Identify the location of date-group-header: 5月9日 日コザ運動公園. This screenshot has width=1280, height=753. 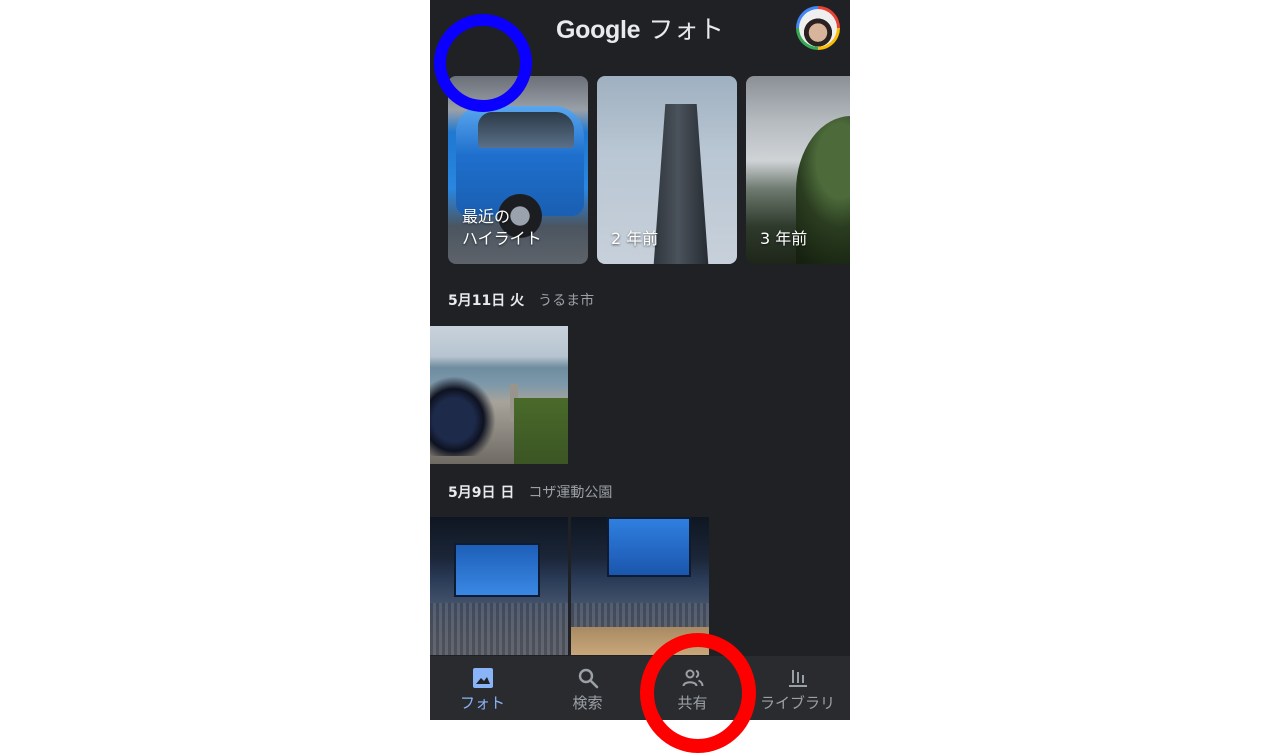
(530, 492).